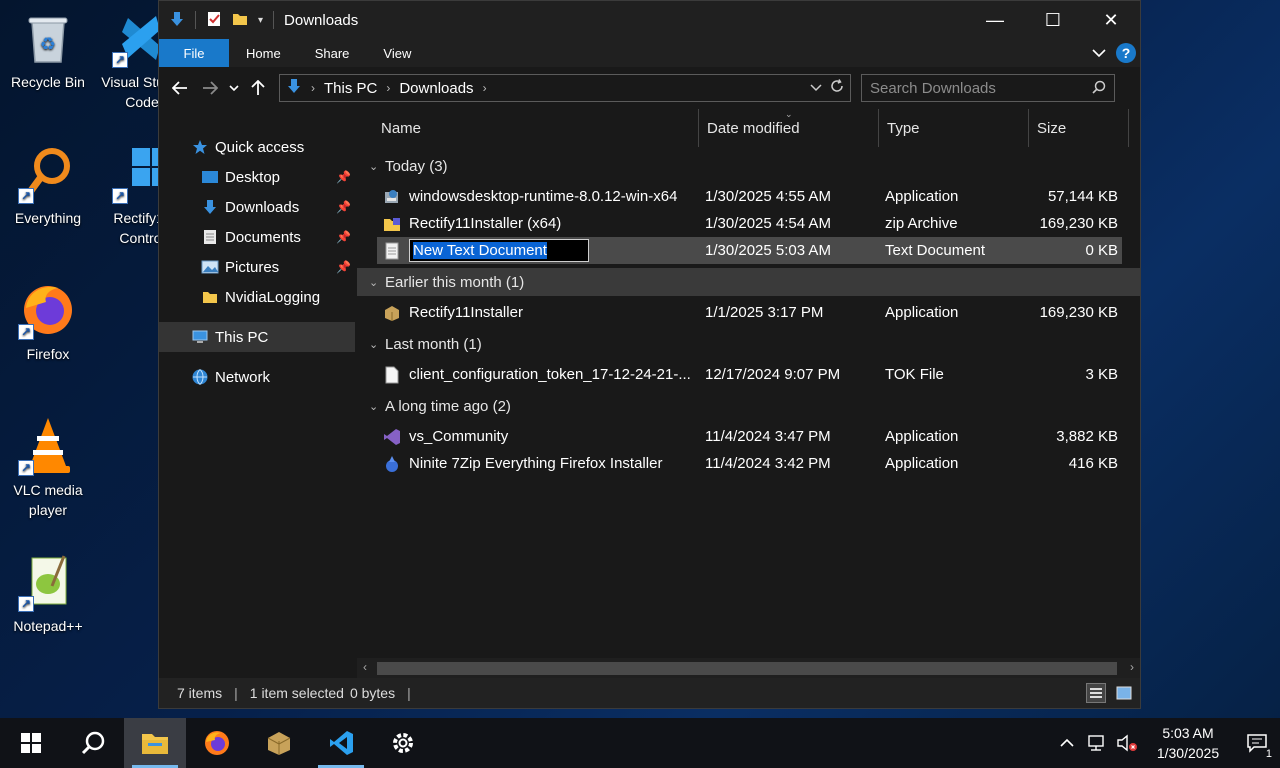  What do you see at coordinates (257, 337) in the screenshot?
I see `nav-this-pc: This PC` at bounding box center [257, 337].